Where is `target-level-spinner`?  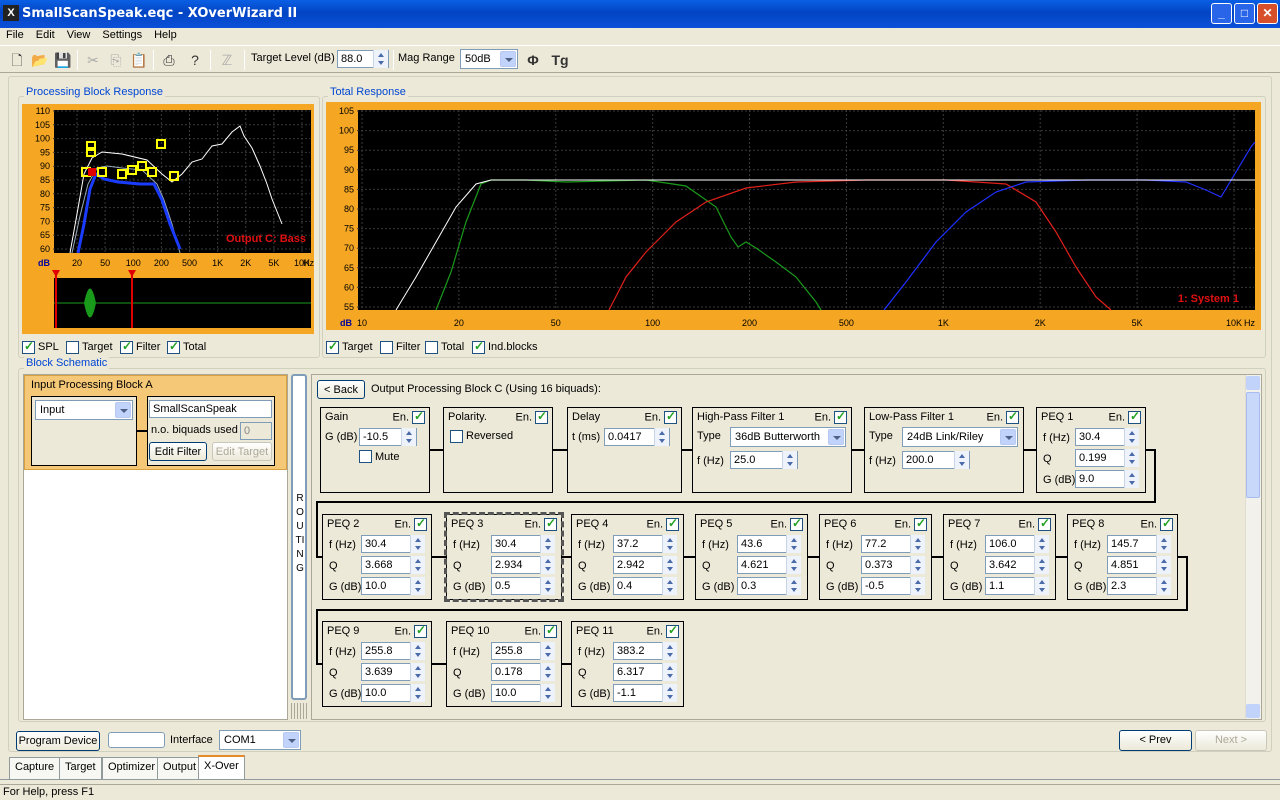
target-level-spinner is located at coordinates (380, 59).